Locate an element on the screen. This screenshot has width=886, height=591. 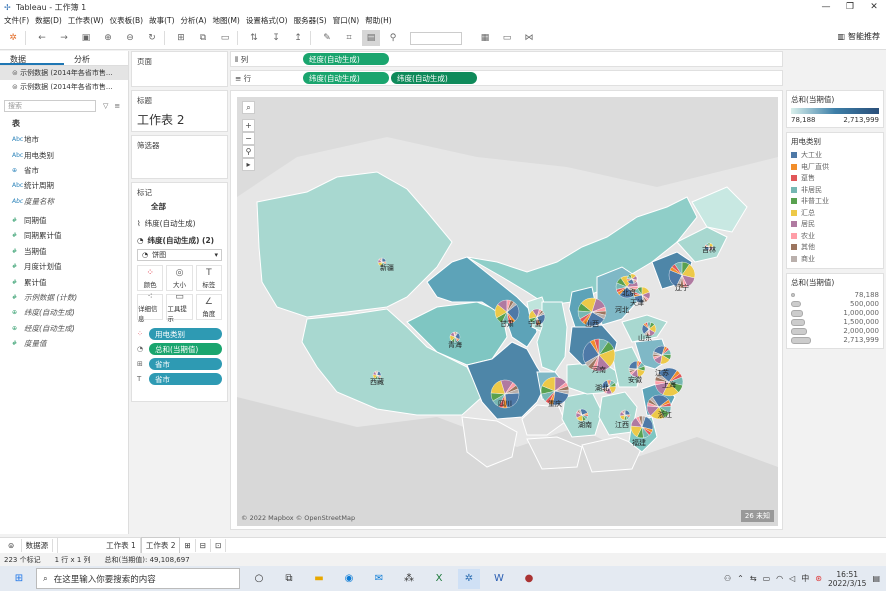
rows-shelf: ≡ 行 纬度(自动生成) 纬度(自动生成) is located at coordinates (506, 78).